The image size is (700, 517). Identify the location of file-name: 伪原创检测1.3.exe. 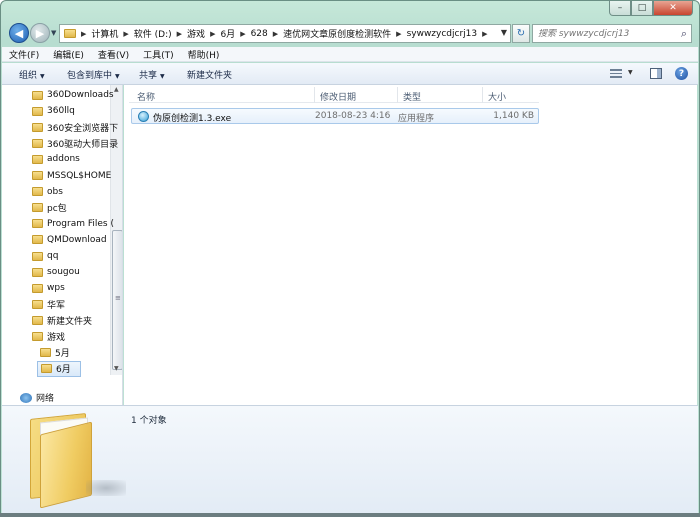
(192, 119).